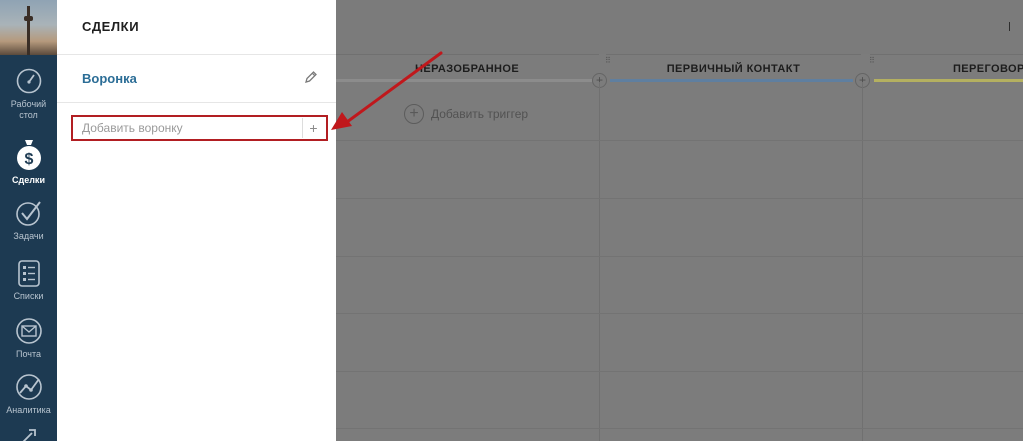  I want to click on avatar, so click(28, 27).